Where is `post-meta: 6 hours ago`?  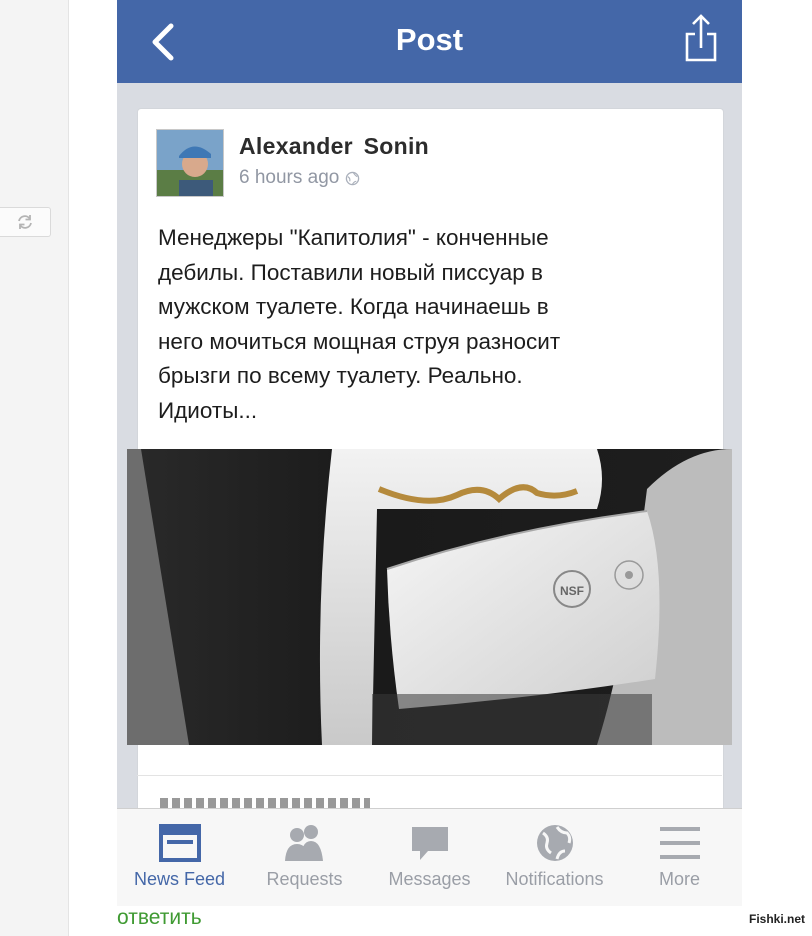
post-meta: 6 hours ago is located at coordinates (299, 178).